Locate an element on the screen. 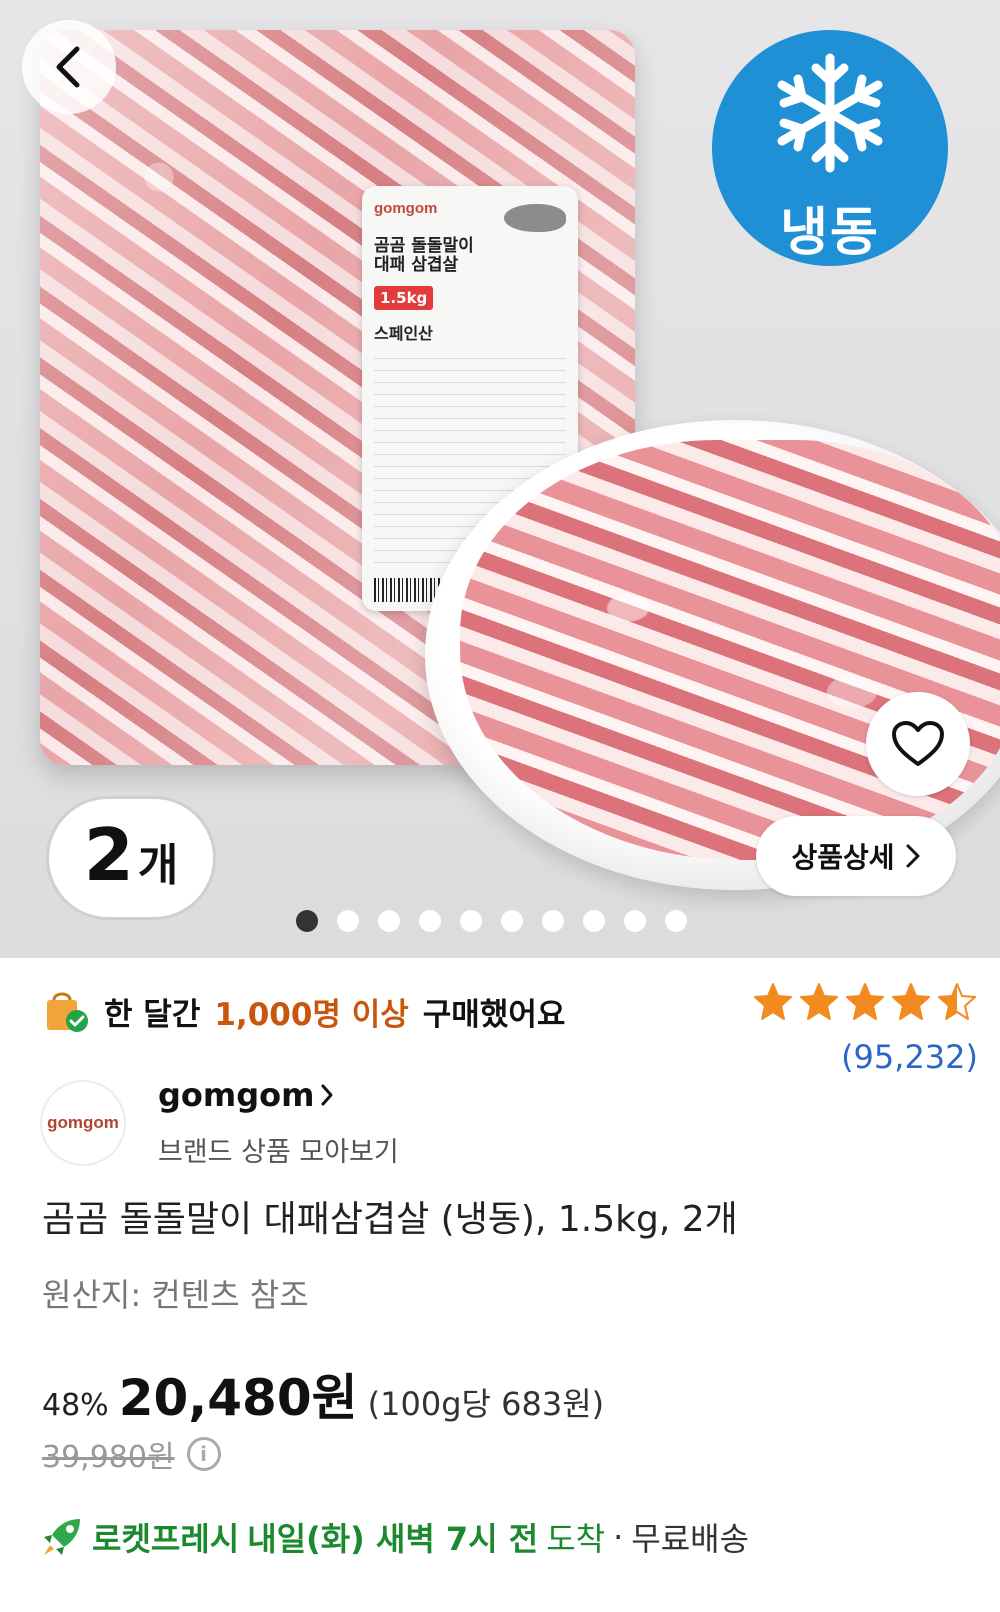 This screenshot has height=1612, width=1000. info-icon: i is located at coordinates (203, 1454).